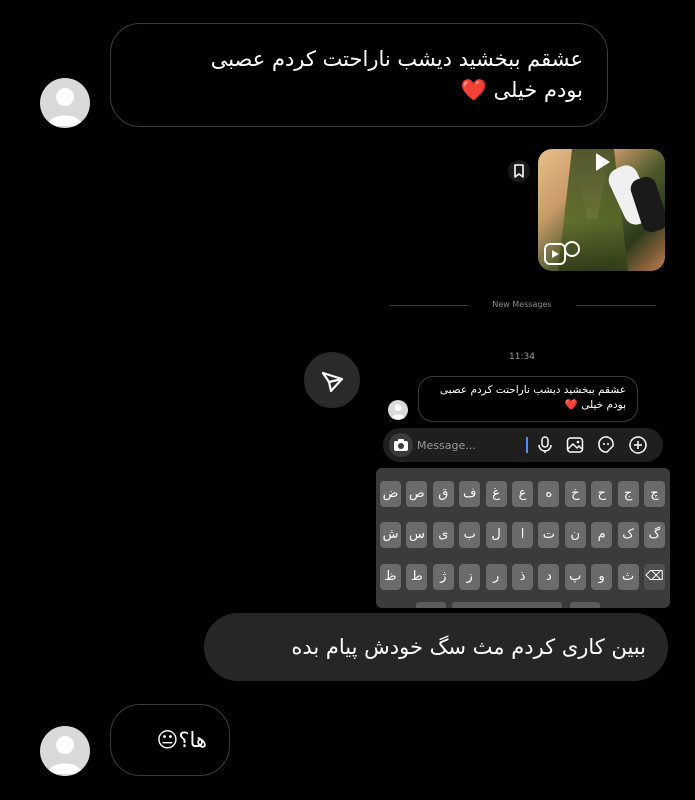  I want to click on message-input, so click(467, 445).